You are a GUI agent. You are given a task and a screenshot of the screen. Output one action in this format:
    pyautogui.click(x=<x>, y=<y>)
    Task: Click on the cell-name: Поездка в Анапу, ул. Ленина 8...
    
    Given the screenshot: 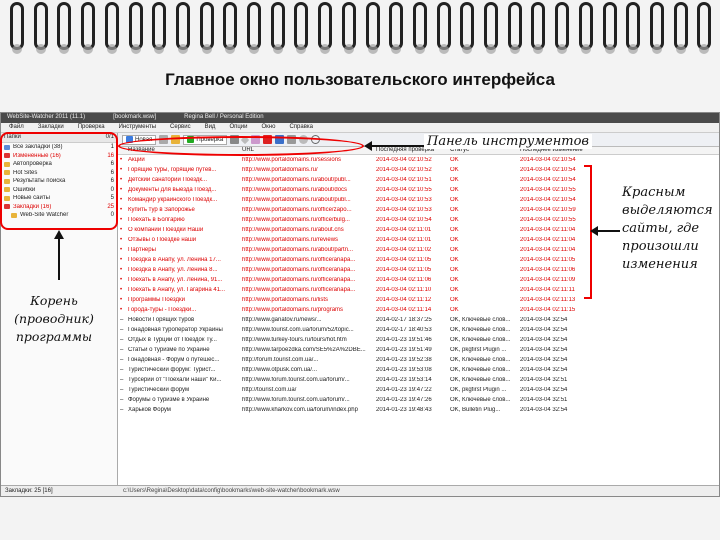 What is the action you would take?
    pyautogui.click(x=173, y=270)
    